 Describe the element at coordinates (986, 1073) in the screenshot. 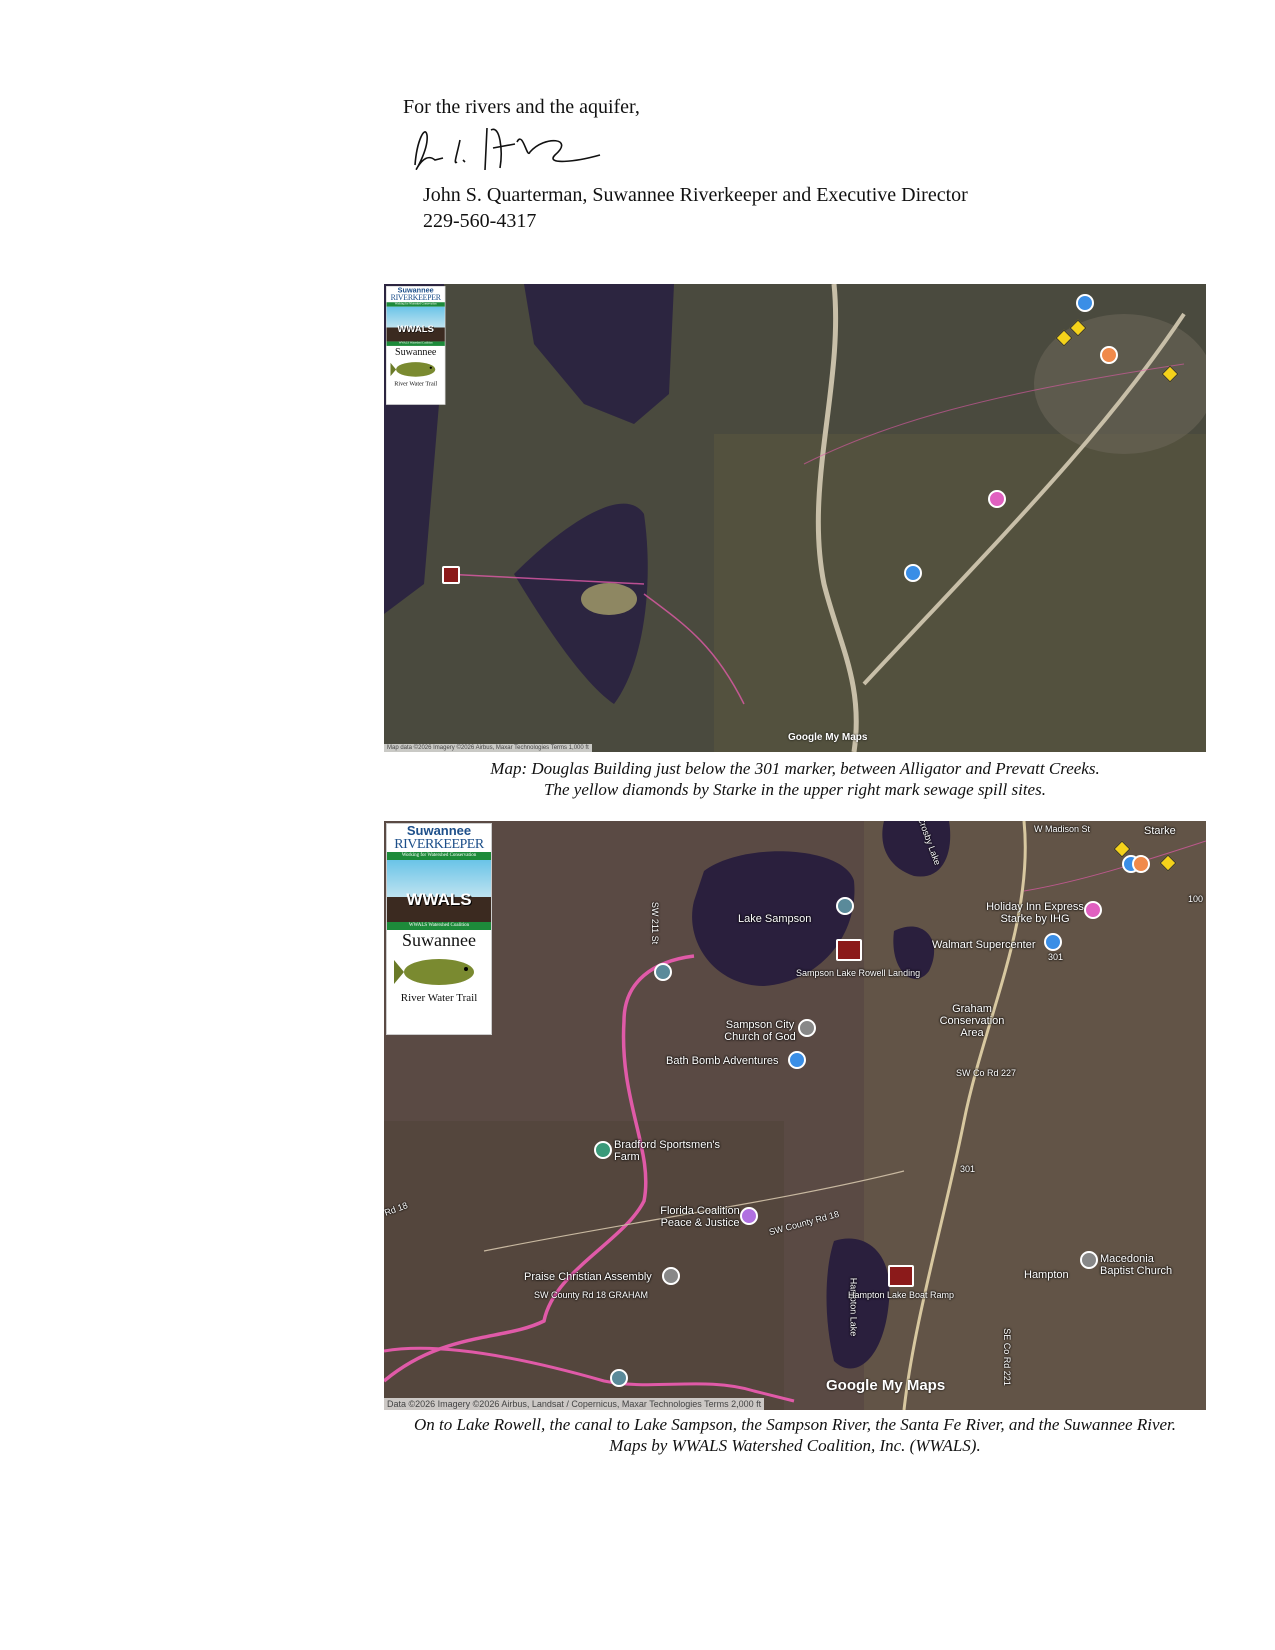

I see `label-sw-co-227: SW Co Rd 227` at that location.